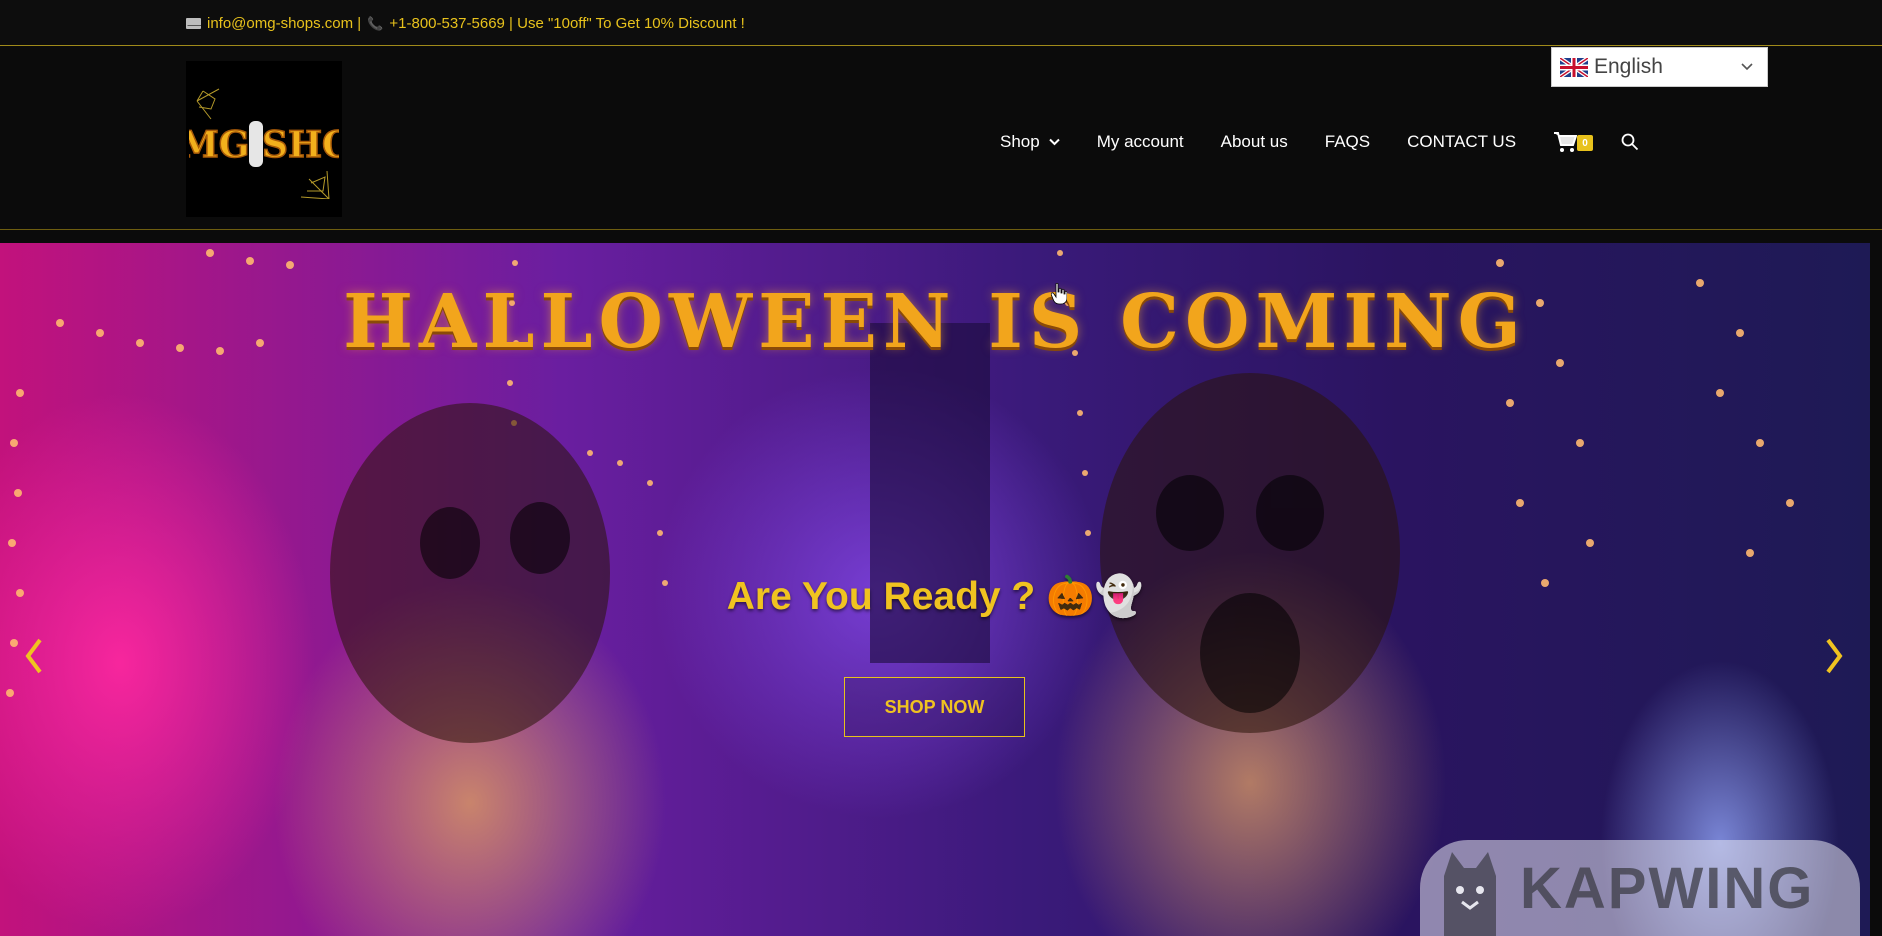 The image size is (1882, 936). Describe the element at coordinates (34, 656) in the screenshot. I see `slider-prev-arrow-icon` at that location.